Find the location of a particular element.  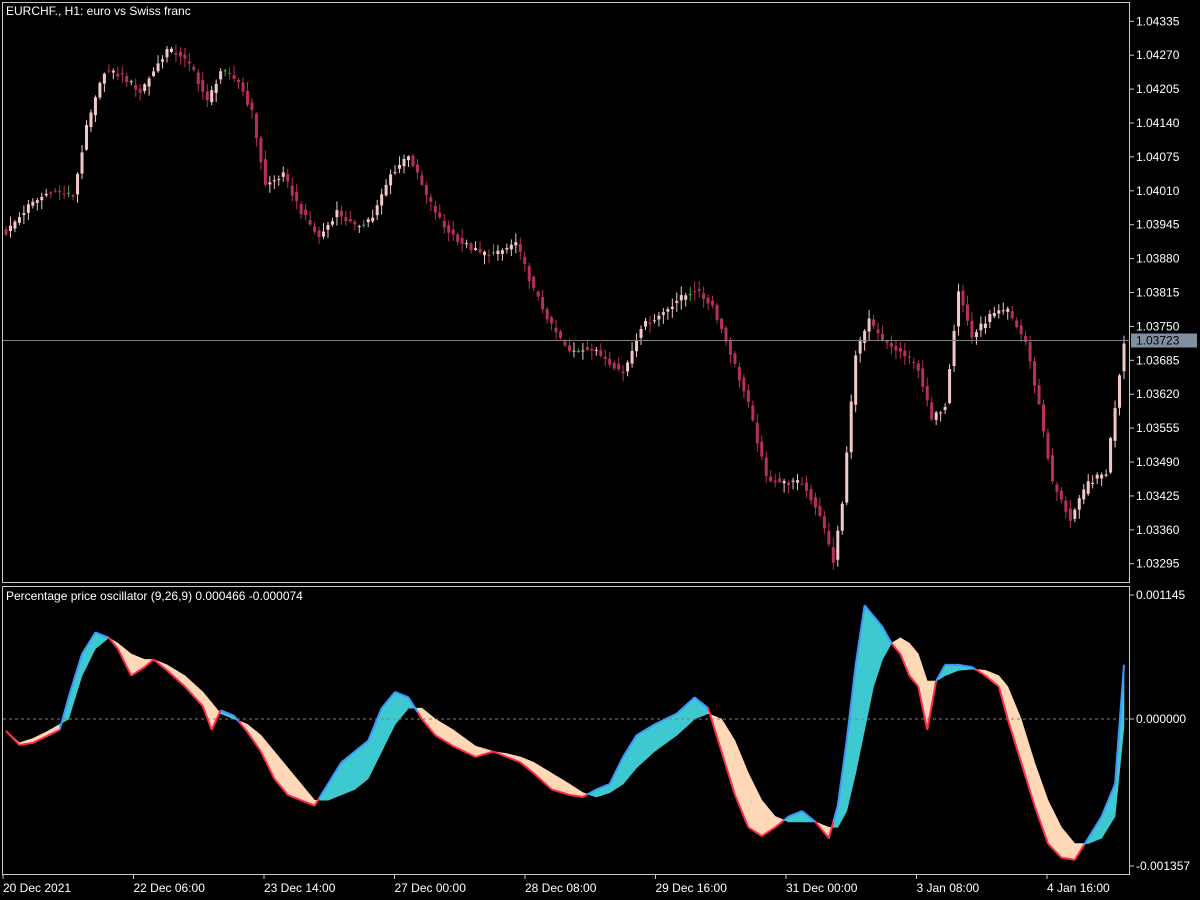

time-axis-label: 4 Jan 16:00 is located at coordinates (1078, 888).